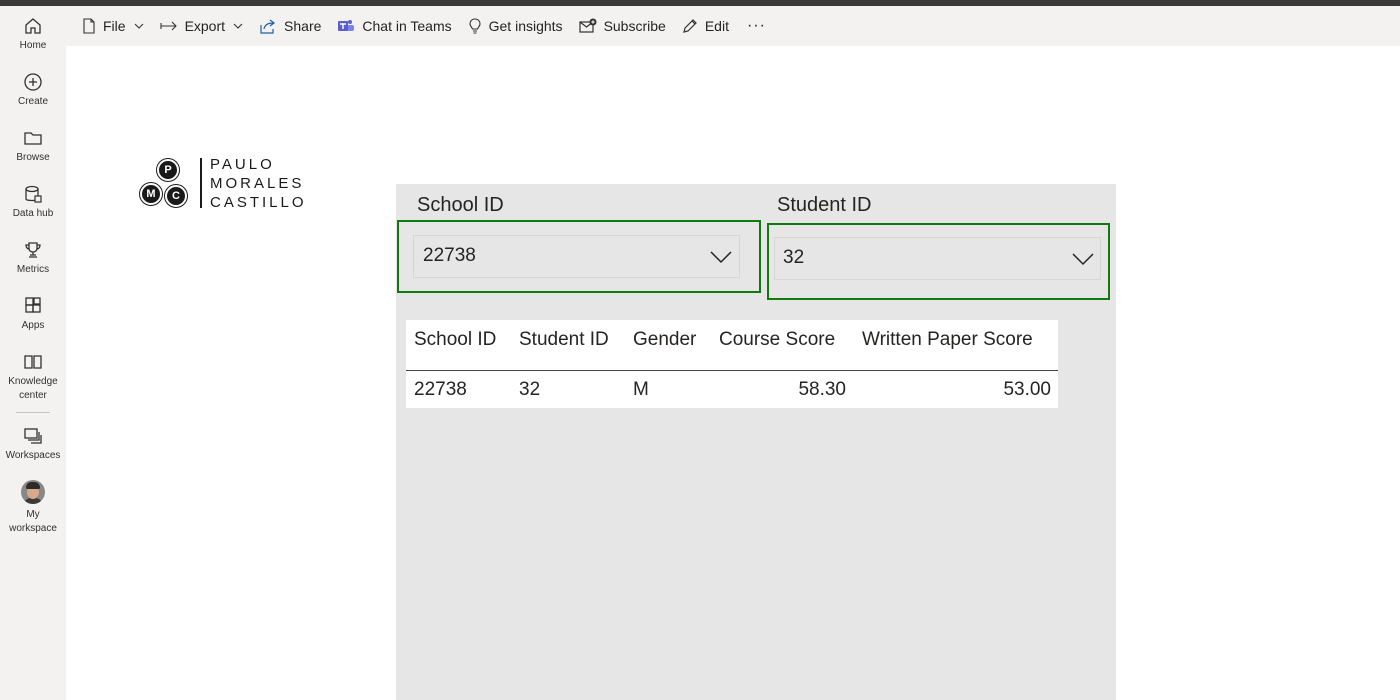 The width and height of the screenshot is (1400, 700). I want to click on lightbulb-icon, so click(475, 26).